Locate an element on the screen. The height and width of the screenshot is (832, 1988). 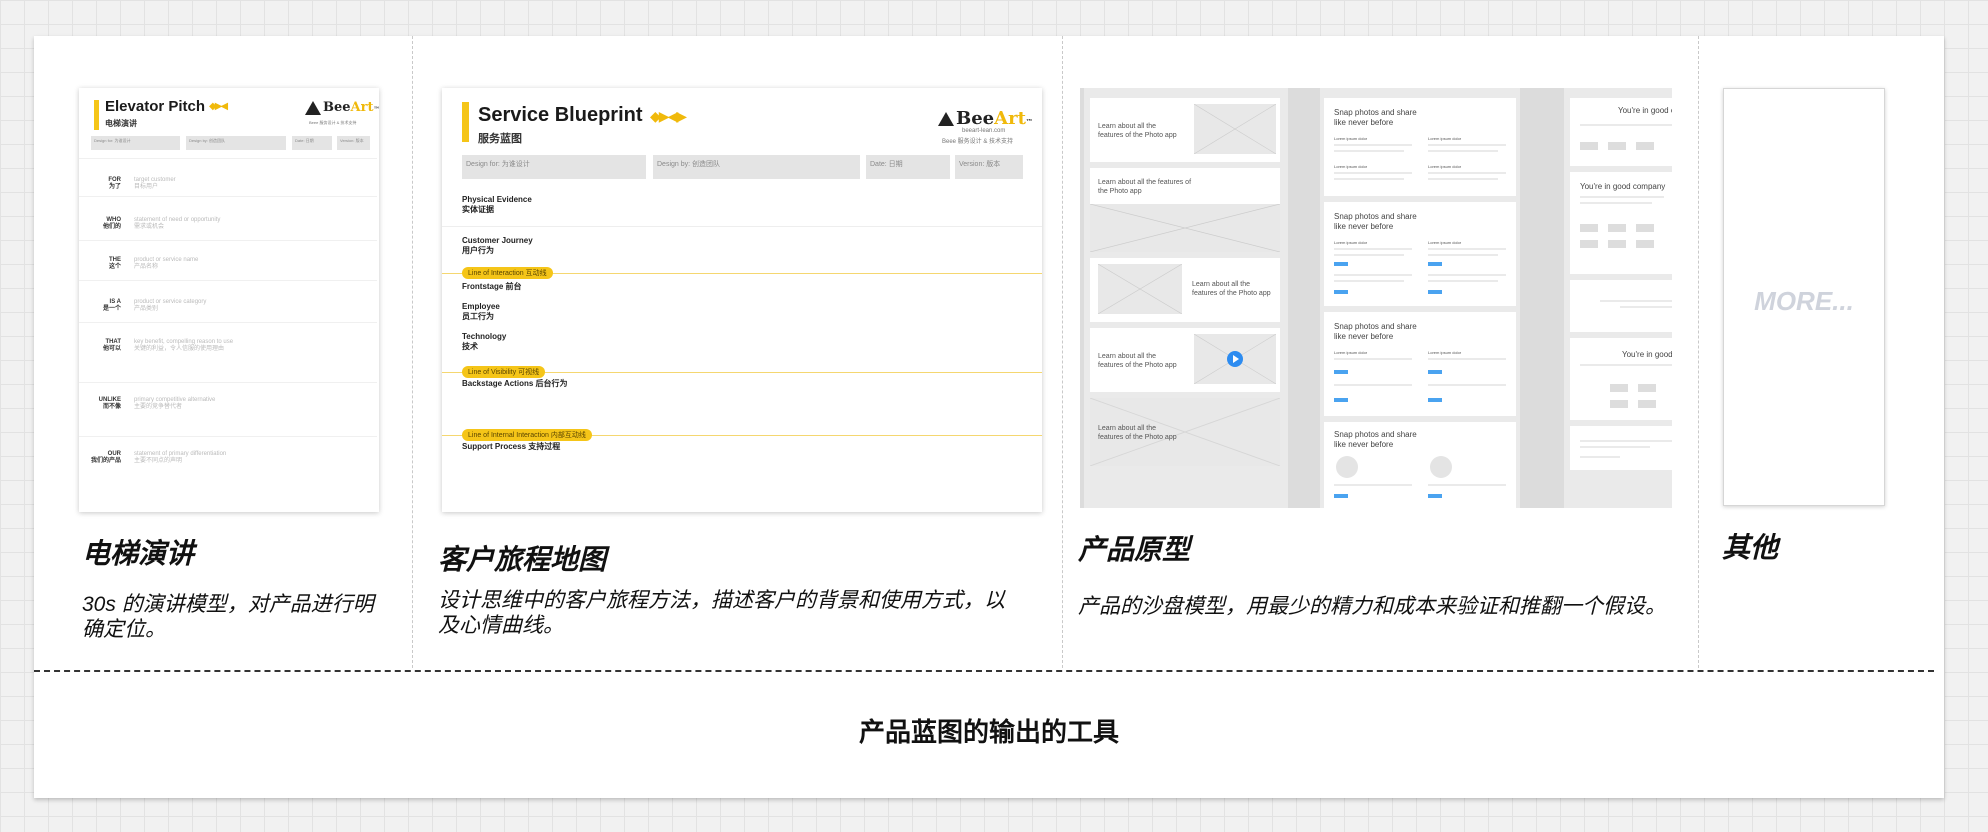
column-desc-elevator-pitch: 30s 的演讲模型，对产品进行明 确定位。 is located at coordinates (228, 617).